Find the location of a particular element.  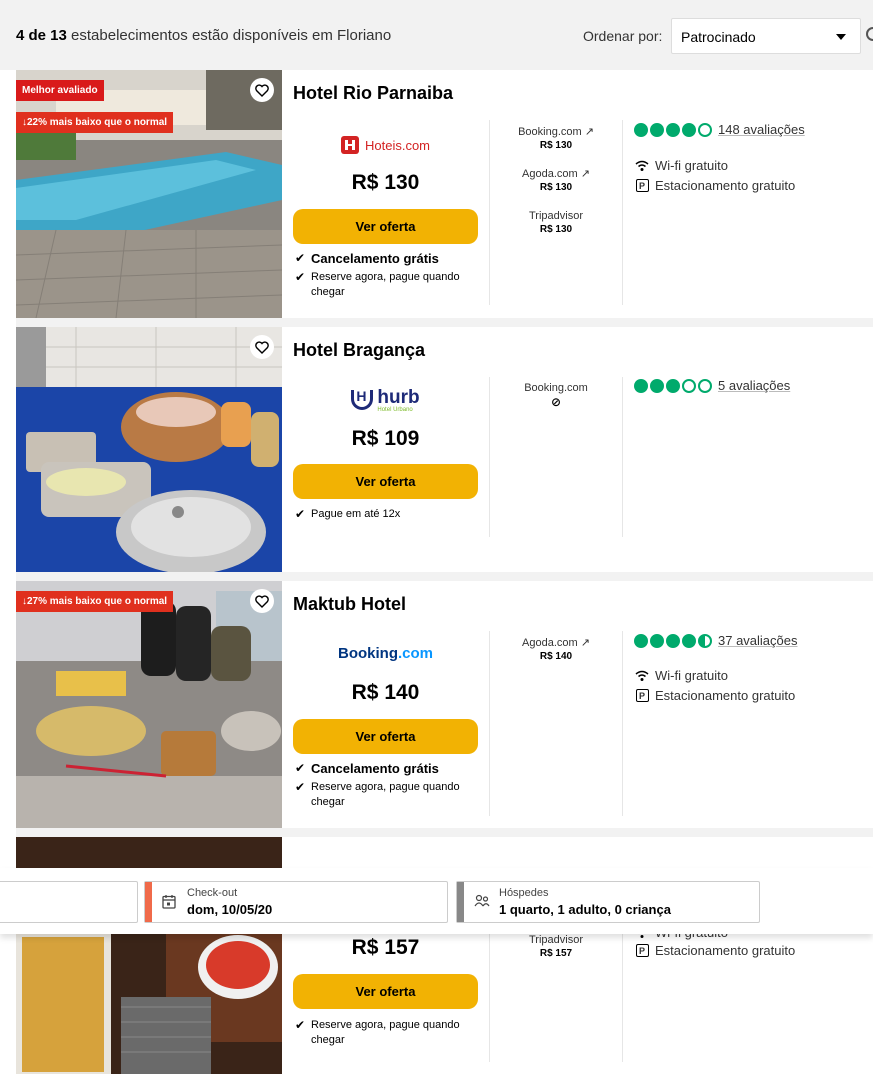

checkout-field: Check-out dom, 10/05/20 is located at coordinates (296, 902).